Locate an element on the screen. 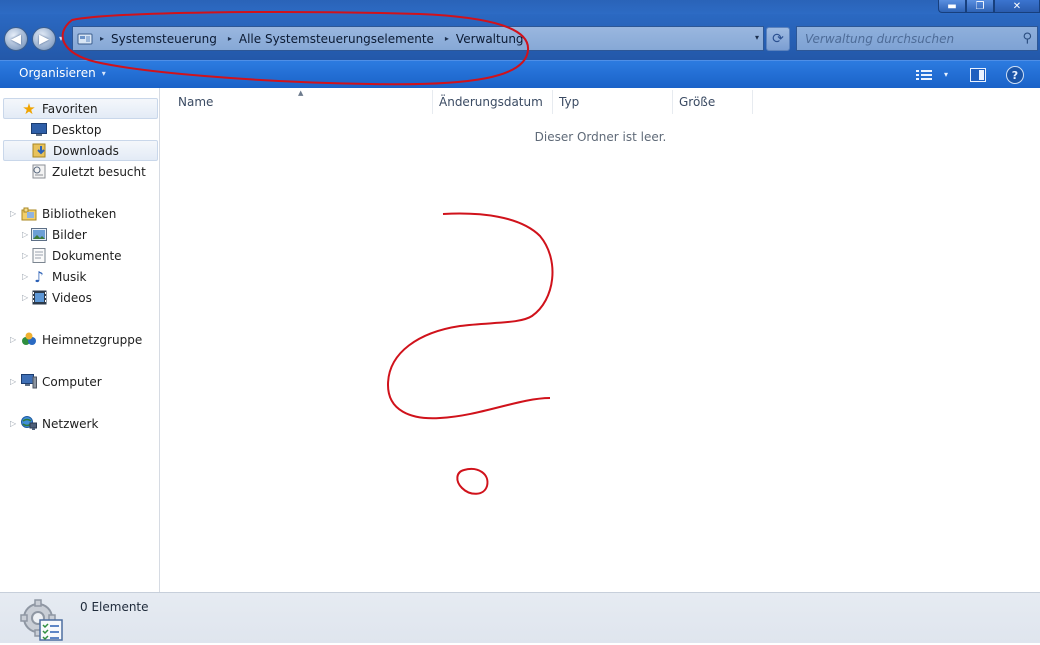 The width and height of the screenshot is (1040, 645). homegroup-icon is located at coordinates (29, 340).